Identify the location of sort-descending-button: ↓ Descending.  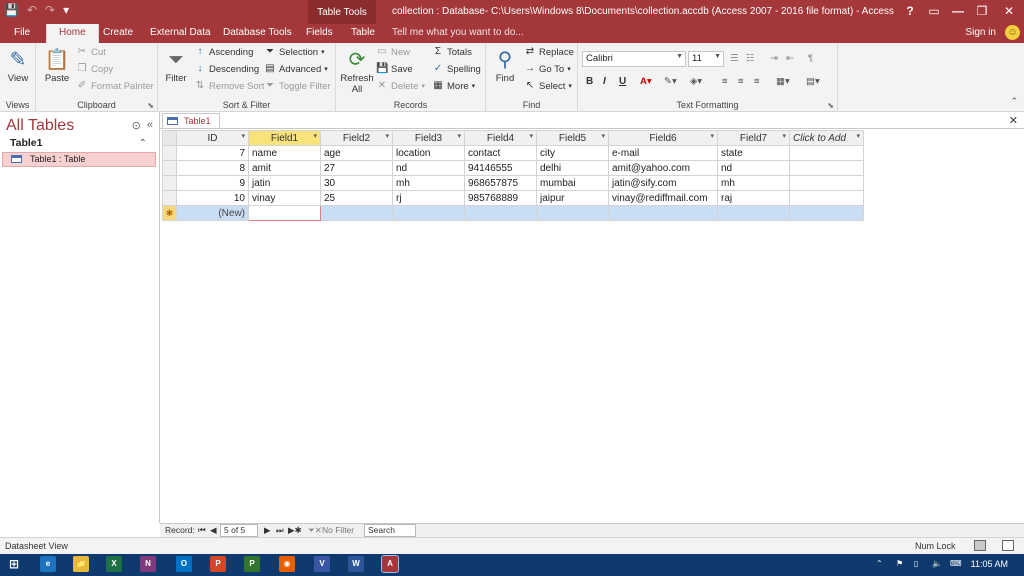
(227, 69).